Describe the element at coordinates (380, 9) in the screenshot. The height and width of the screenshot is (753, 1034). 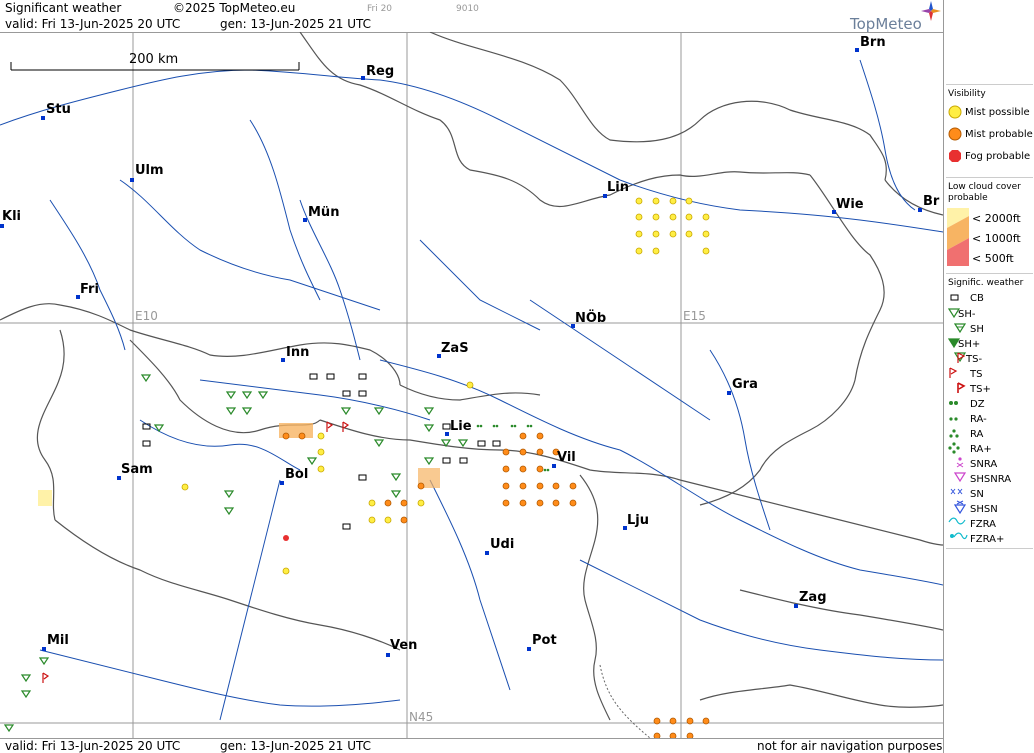
I see `small-label-1: Fri 20` at that location.